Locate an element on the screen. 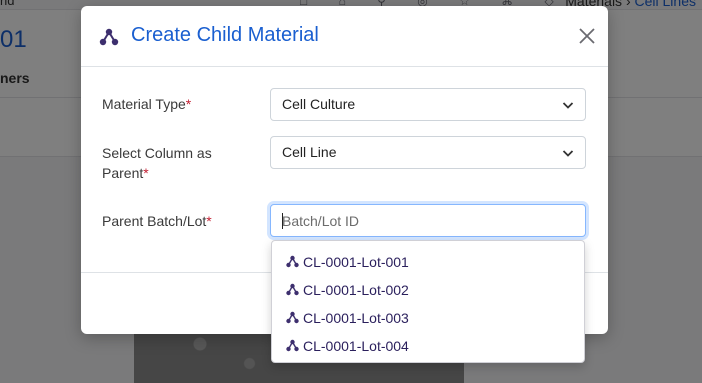  dropdown-item: CL-0001-Lot-003 is located at coordinates (428, 318).